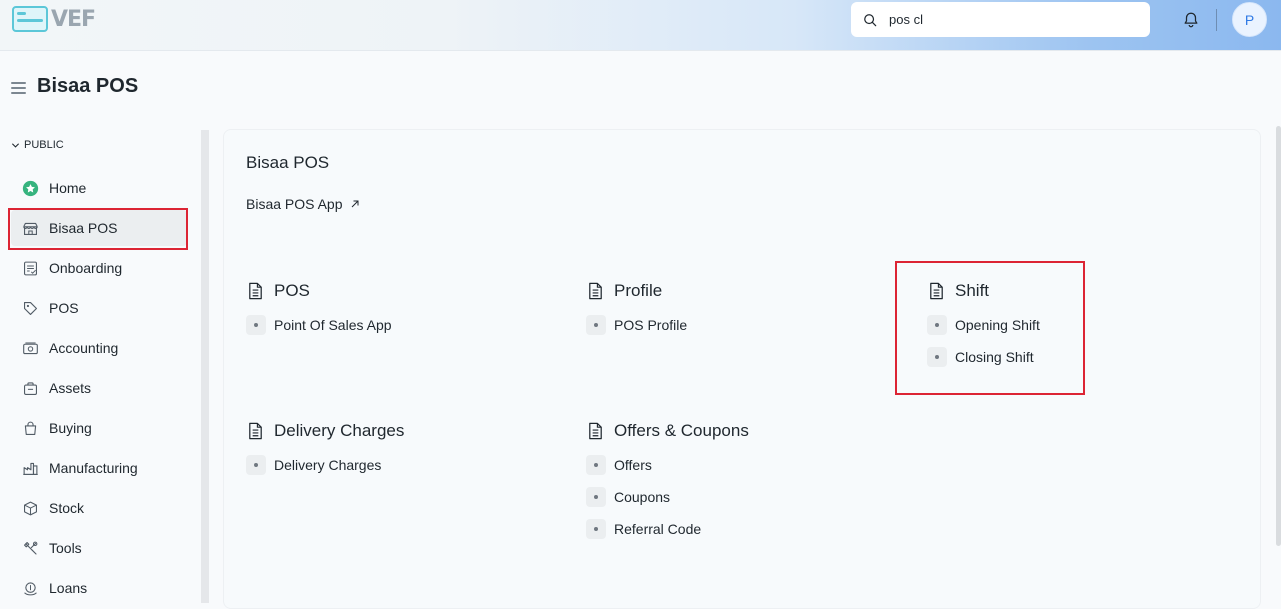 The height and width of the screenshot is (609, 1281). I want to click on link-delivery-charges: Delivery Charges, so click(325, 465).